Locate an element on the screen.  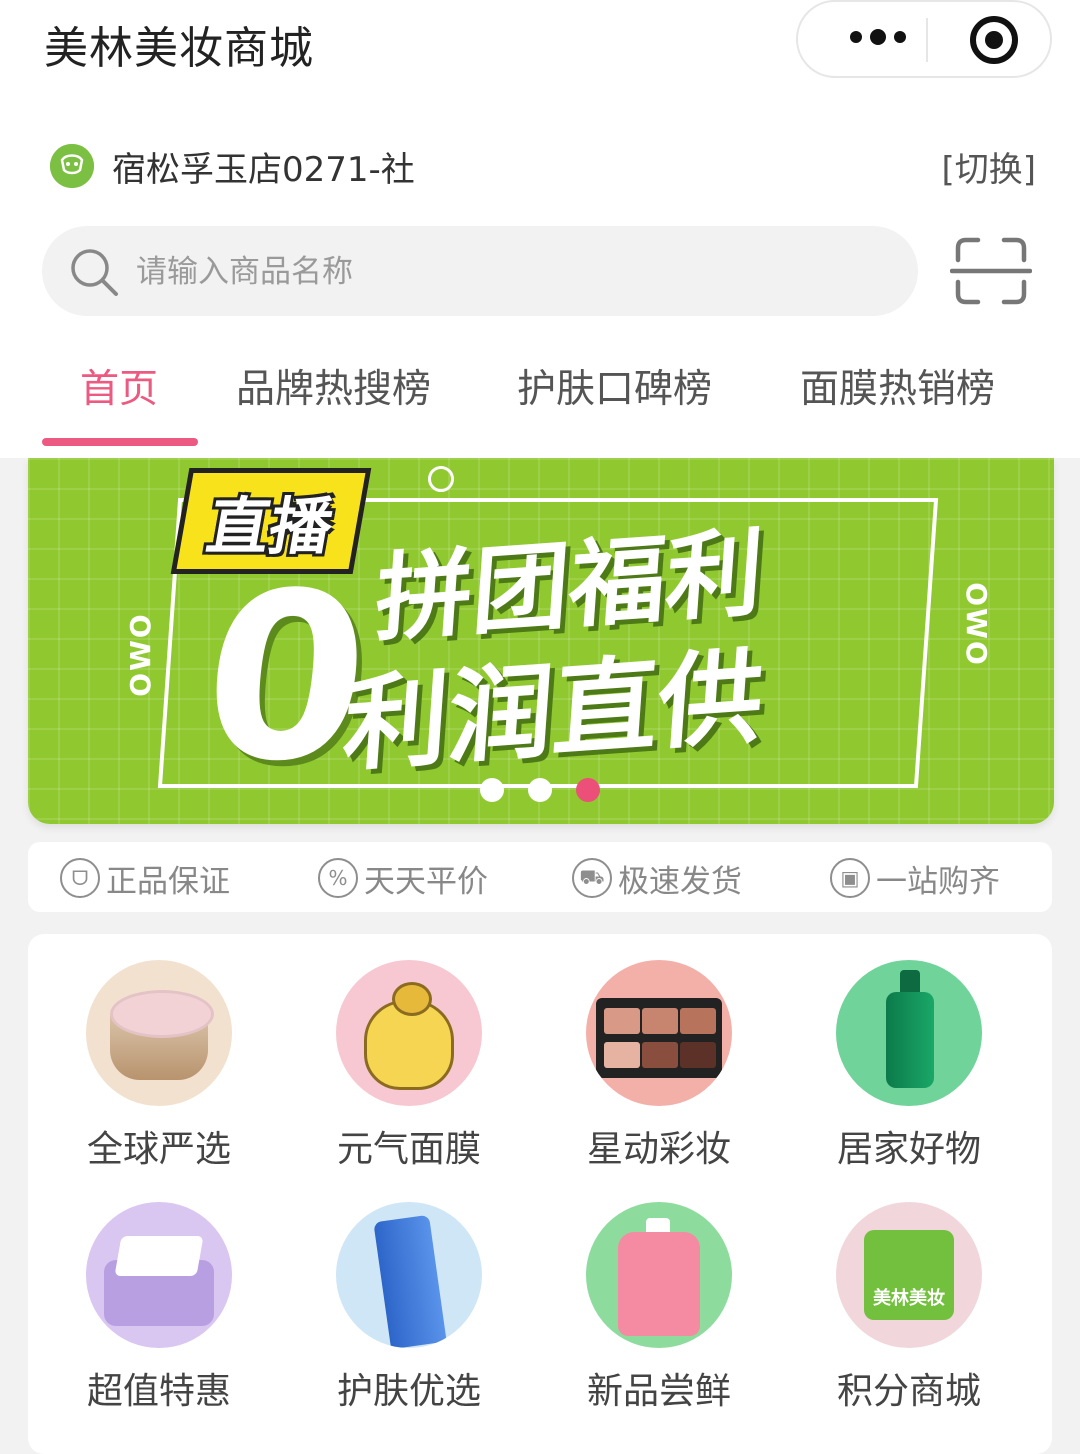
category-tabs: 首页 品牌热搜榜 护肤口碑榜 面膜热销榜 is located at coordinates (540, 400).